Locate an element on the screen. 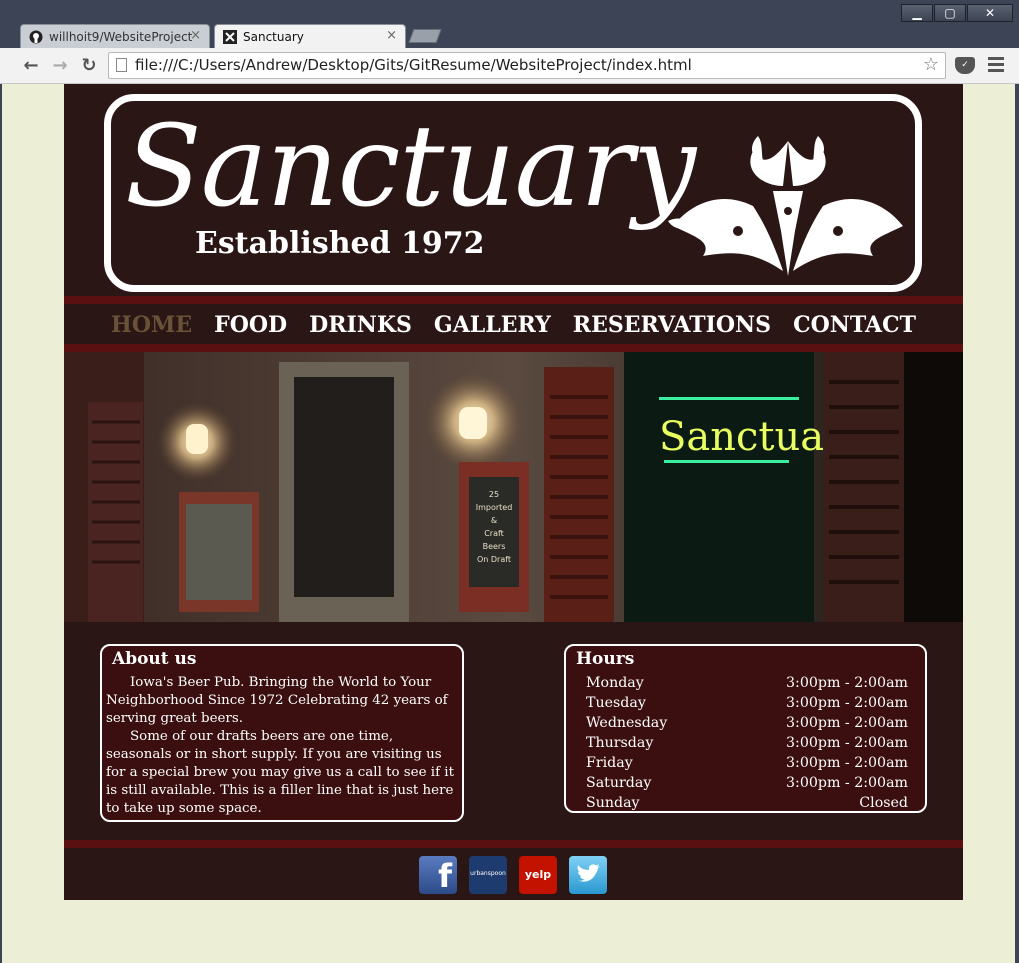 The width and height of the screenshot is (1019, 963). hours-row: Sunday Closed is located at coordinates (747, 803).